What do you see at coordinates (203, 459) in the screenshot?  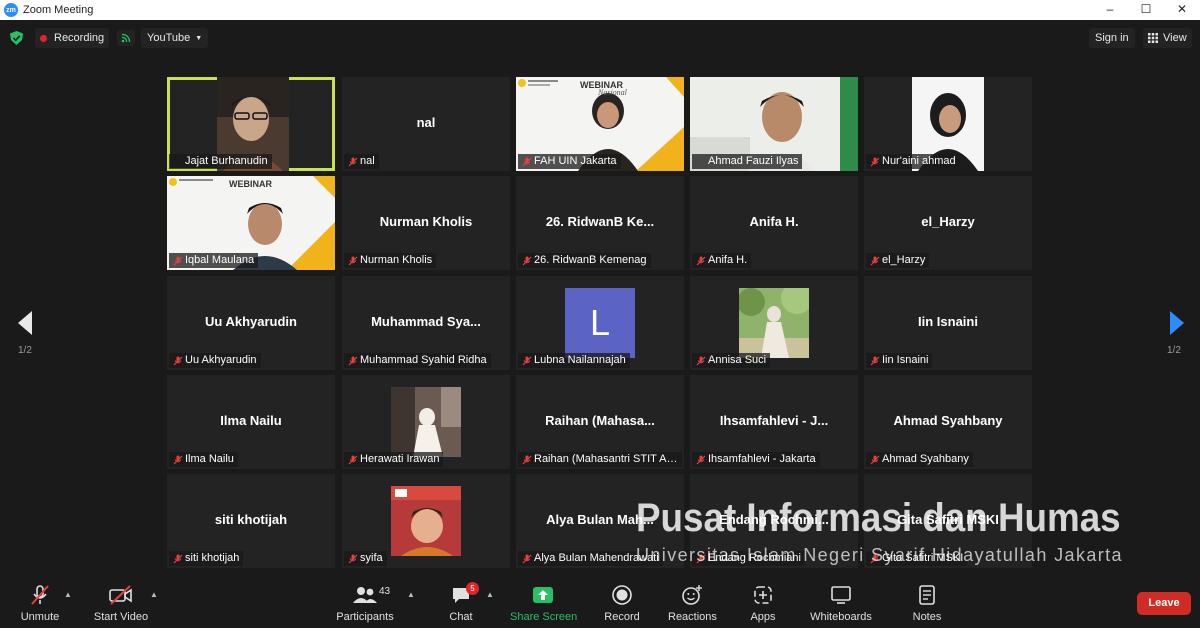 I see `participant-name-label: Ilma Nailu` at bounding box center [203, 459].